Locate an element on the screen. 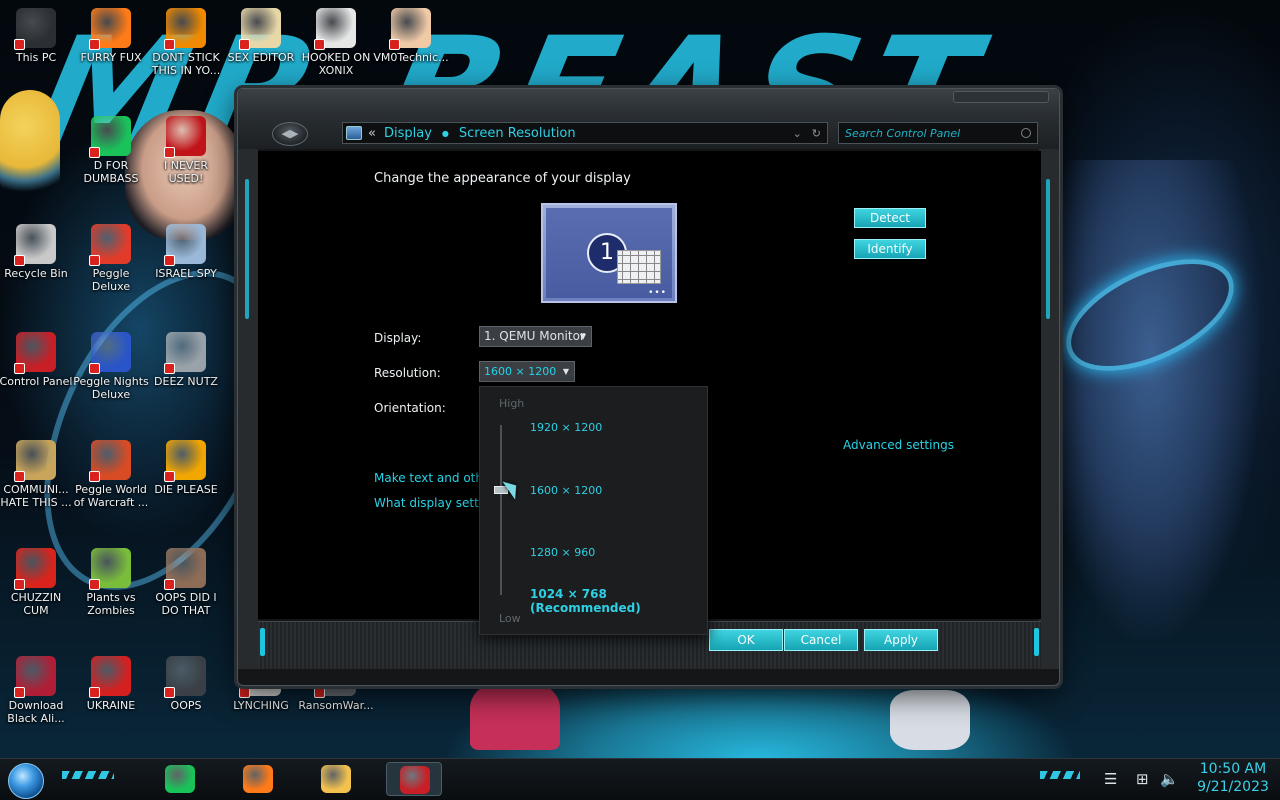  desktop-icon-label: Peggle Nights Deluxe is located at coordinates (111, 388).